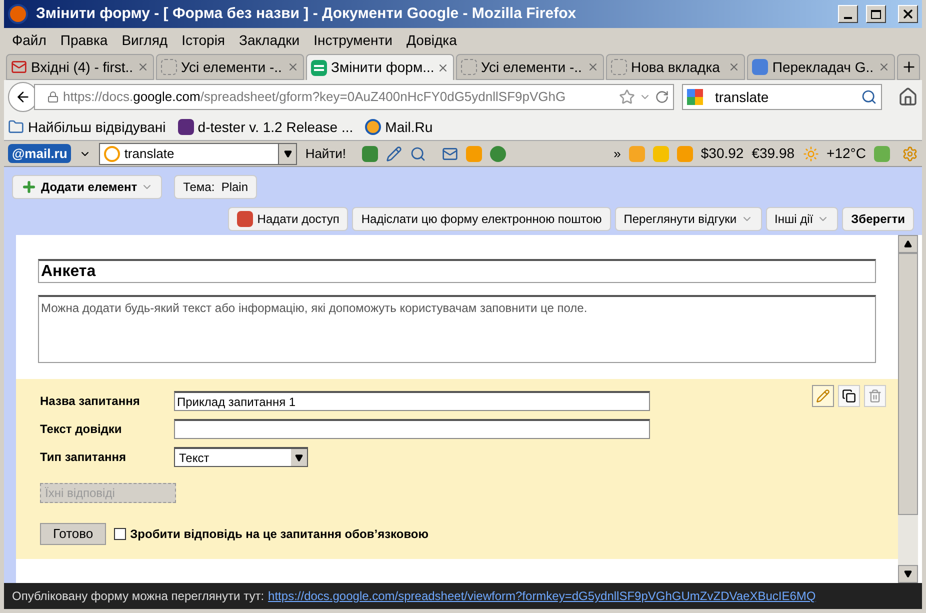  I want to click on search-field: translate, so click(782, 97).